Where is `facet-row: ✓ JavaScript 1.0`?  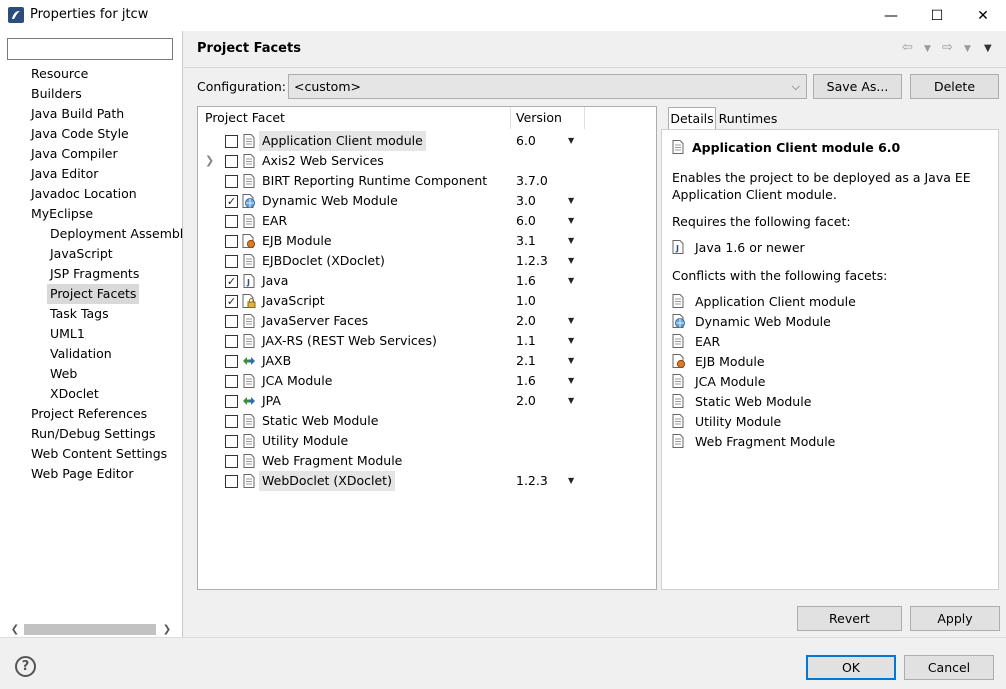 facet-row: ✓ JavaScript 1.0 is located at coordinates (427, 301).